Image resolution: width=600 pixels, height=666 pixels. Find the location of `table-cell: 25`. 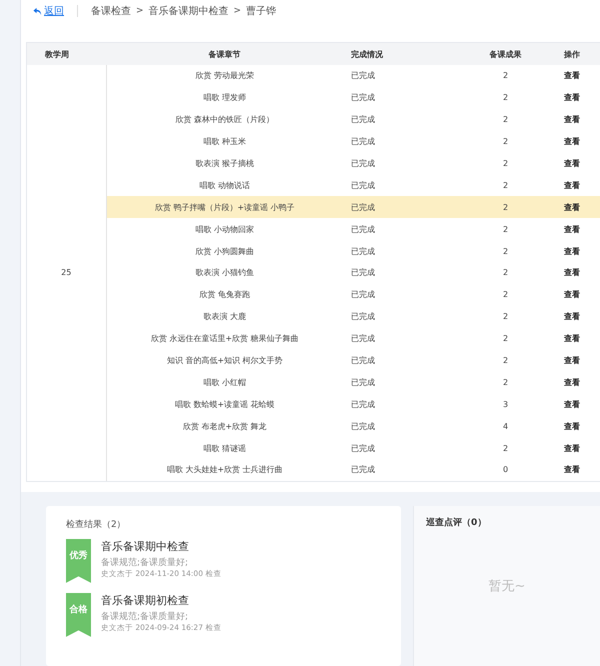

table-cell: 25 is located at coordinates (66, 273).